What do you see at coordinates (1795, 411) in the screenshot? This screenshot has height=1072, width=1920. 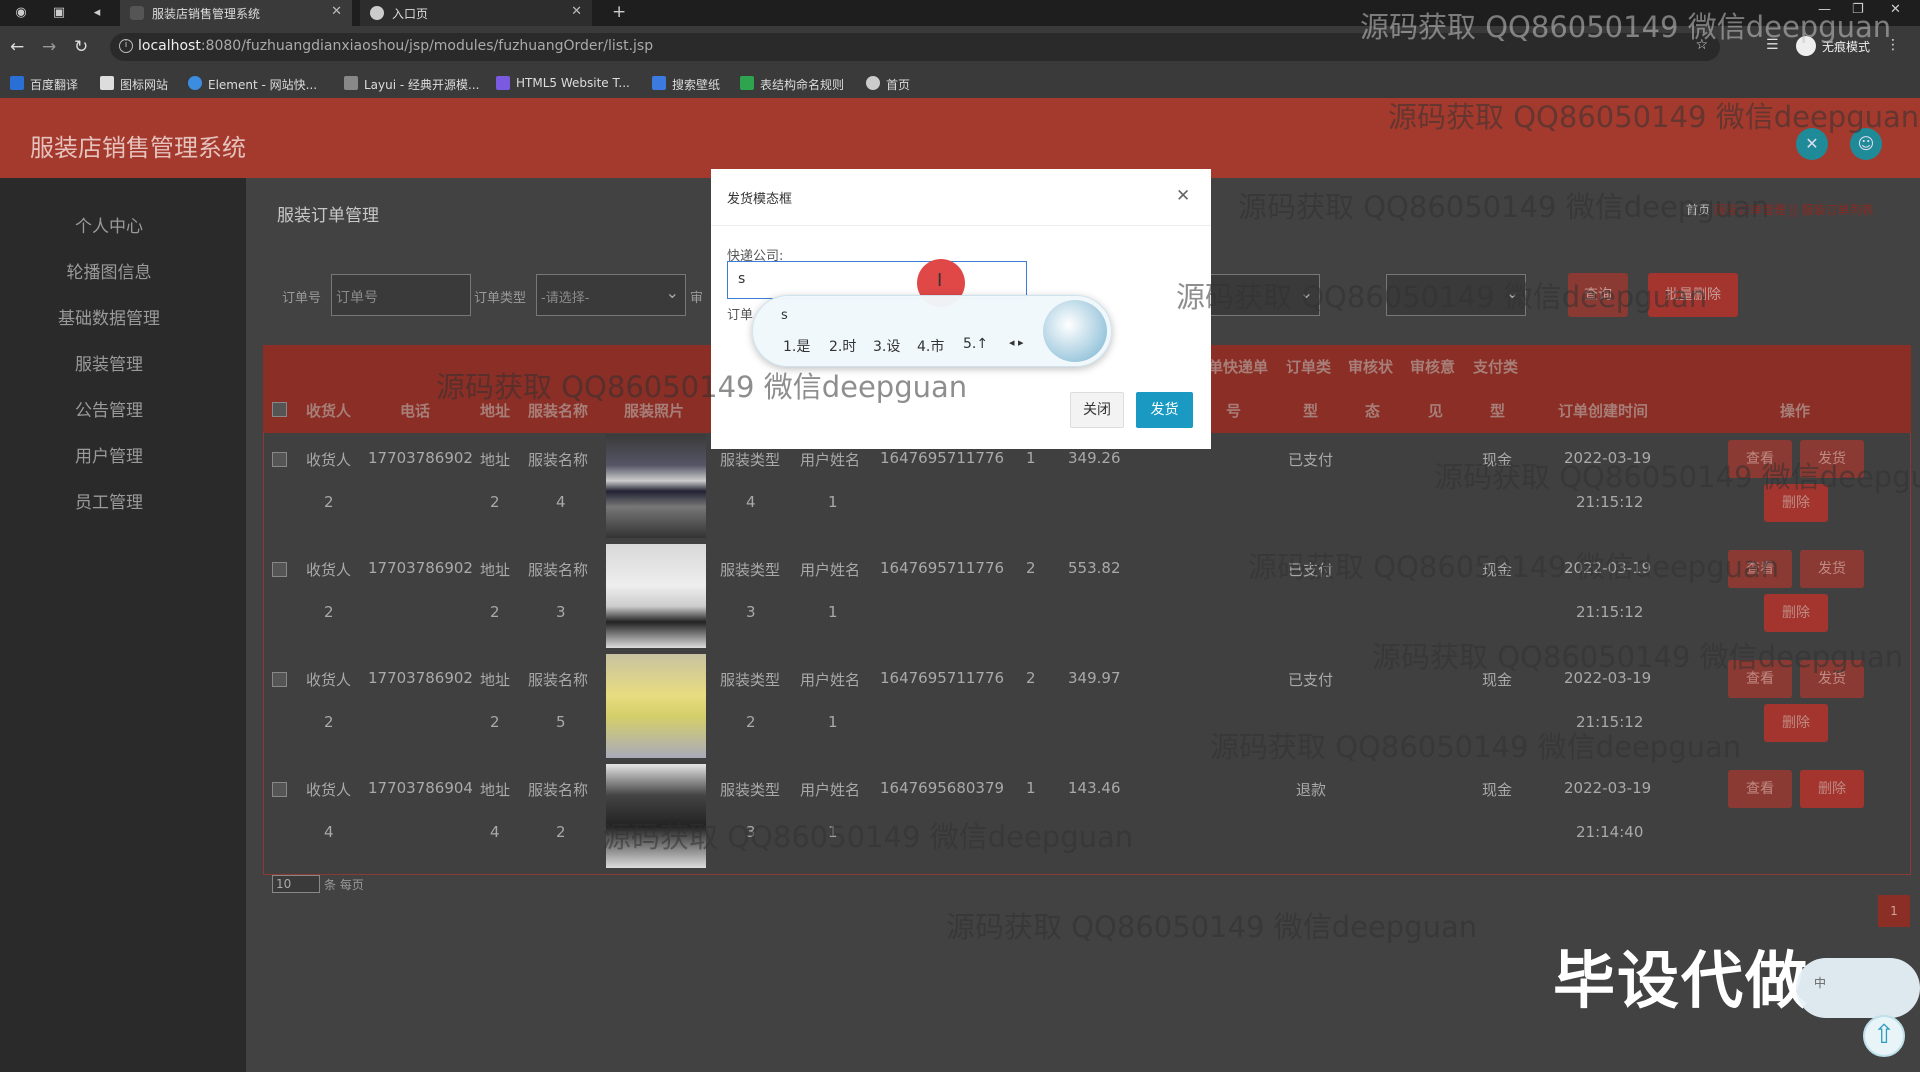 I see `col-header-actions: 操作` at bounding box center [1795, 411].